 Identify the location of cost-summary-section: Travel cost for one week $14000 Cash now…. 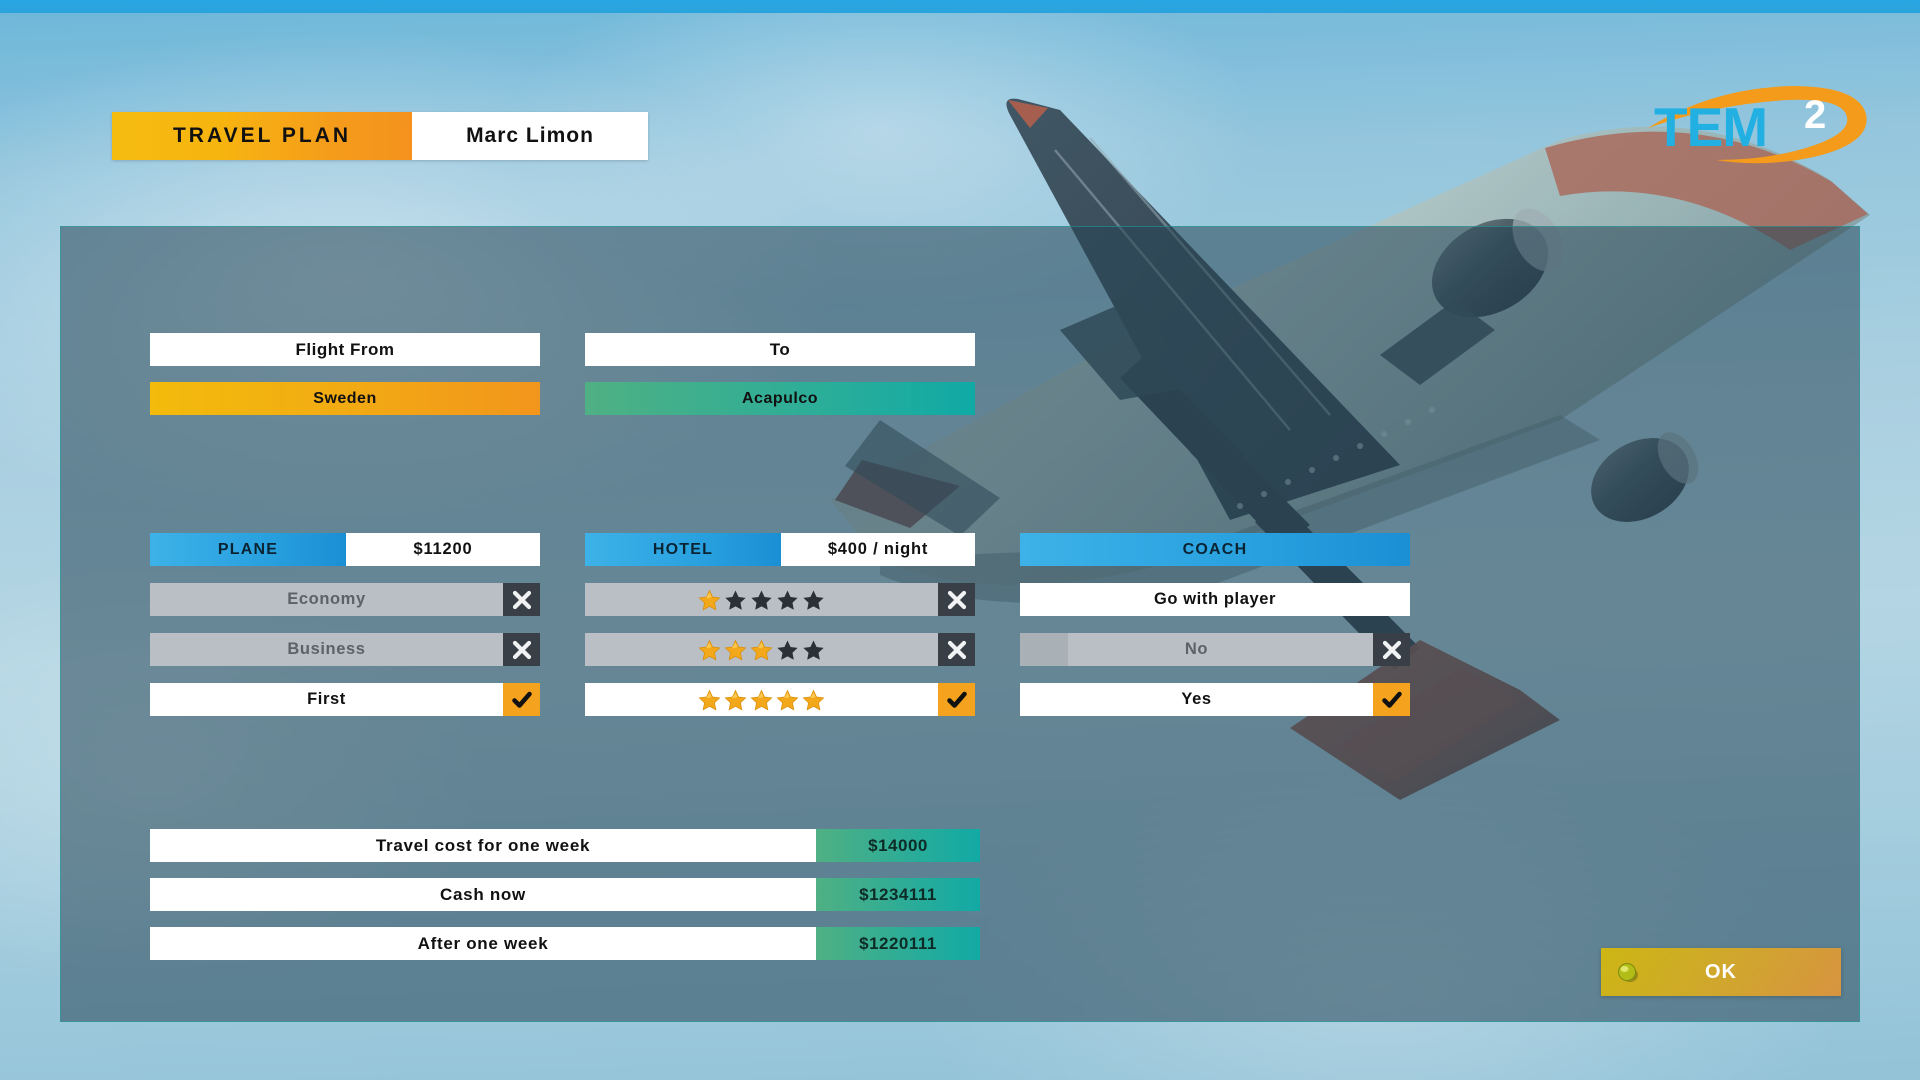
(565, 902).